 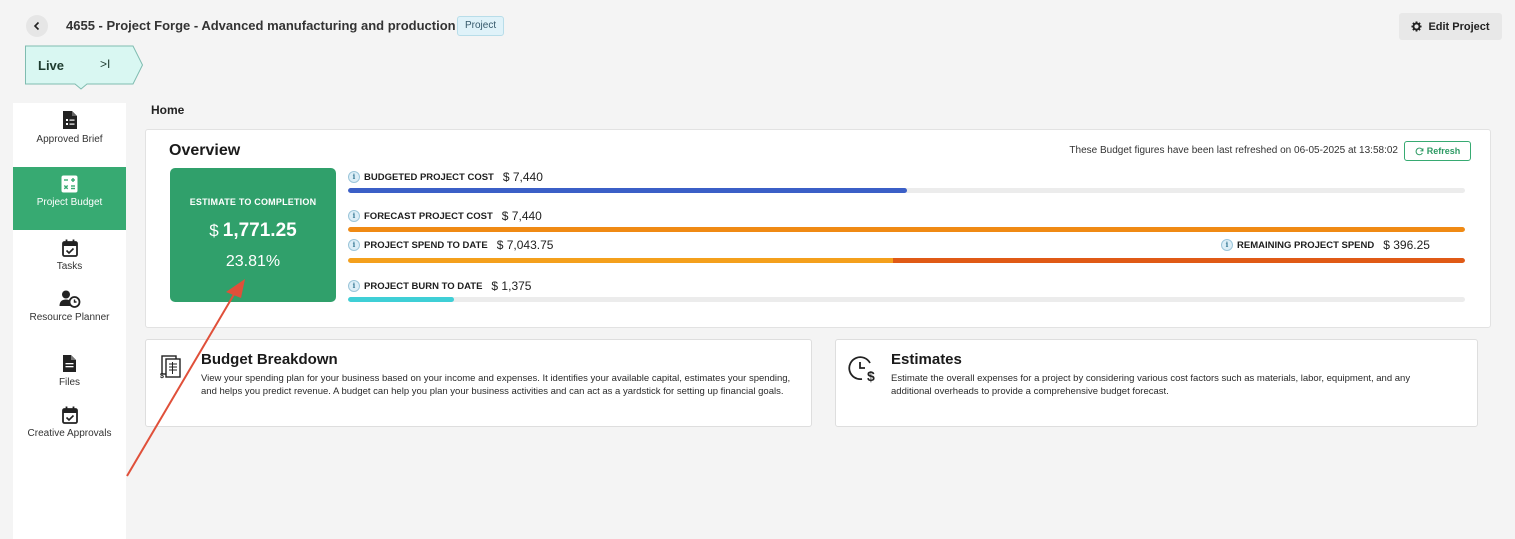 I want to click on metric-label: BUDGETED PROJECT COST, so click(x=429, y=177).